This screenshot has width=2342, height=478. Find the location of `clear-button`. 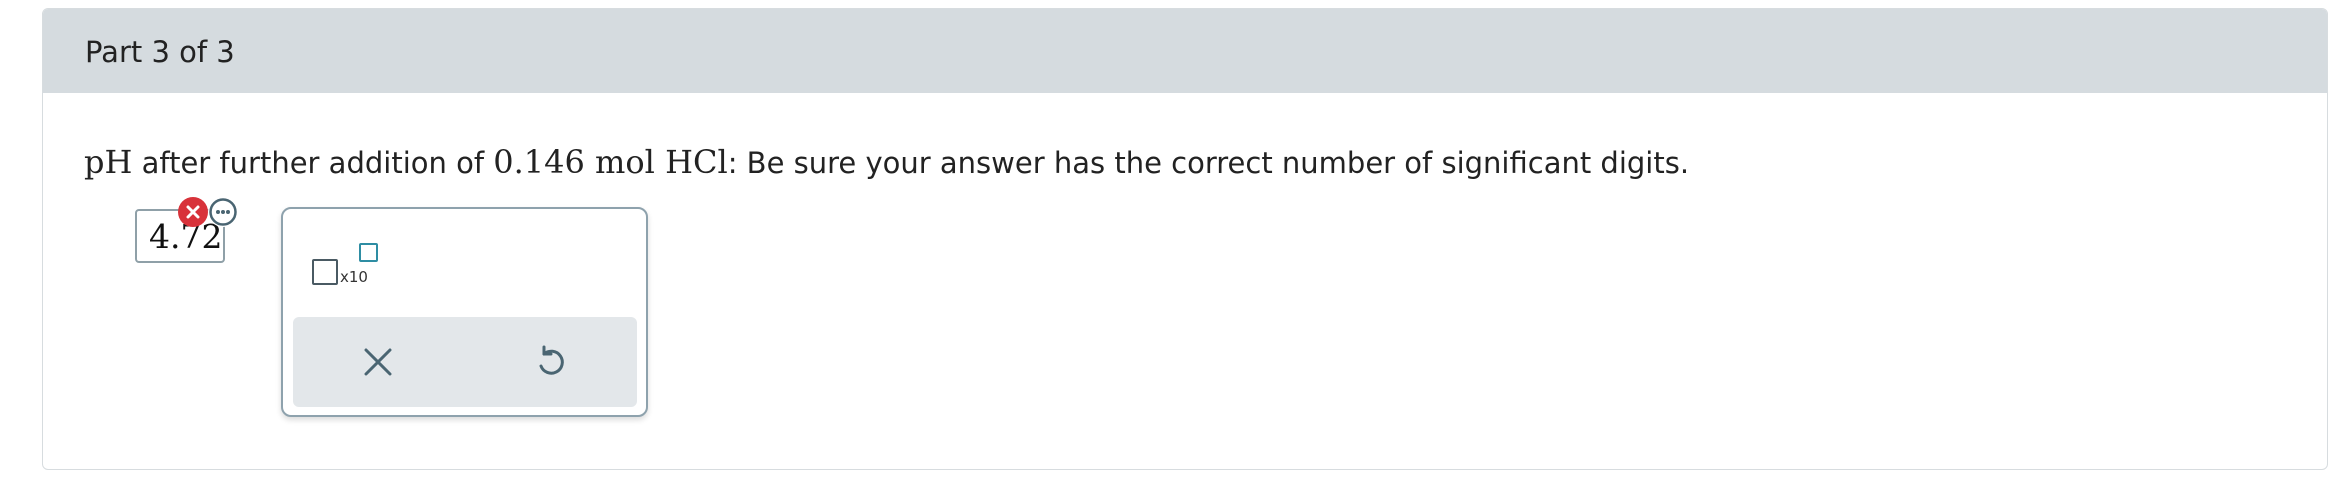

clear-button is located at coordinates (378, 362).